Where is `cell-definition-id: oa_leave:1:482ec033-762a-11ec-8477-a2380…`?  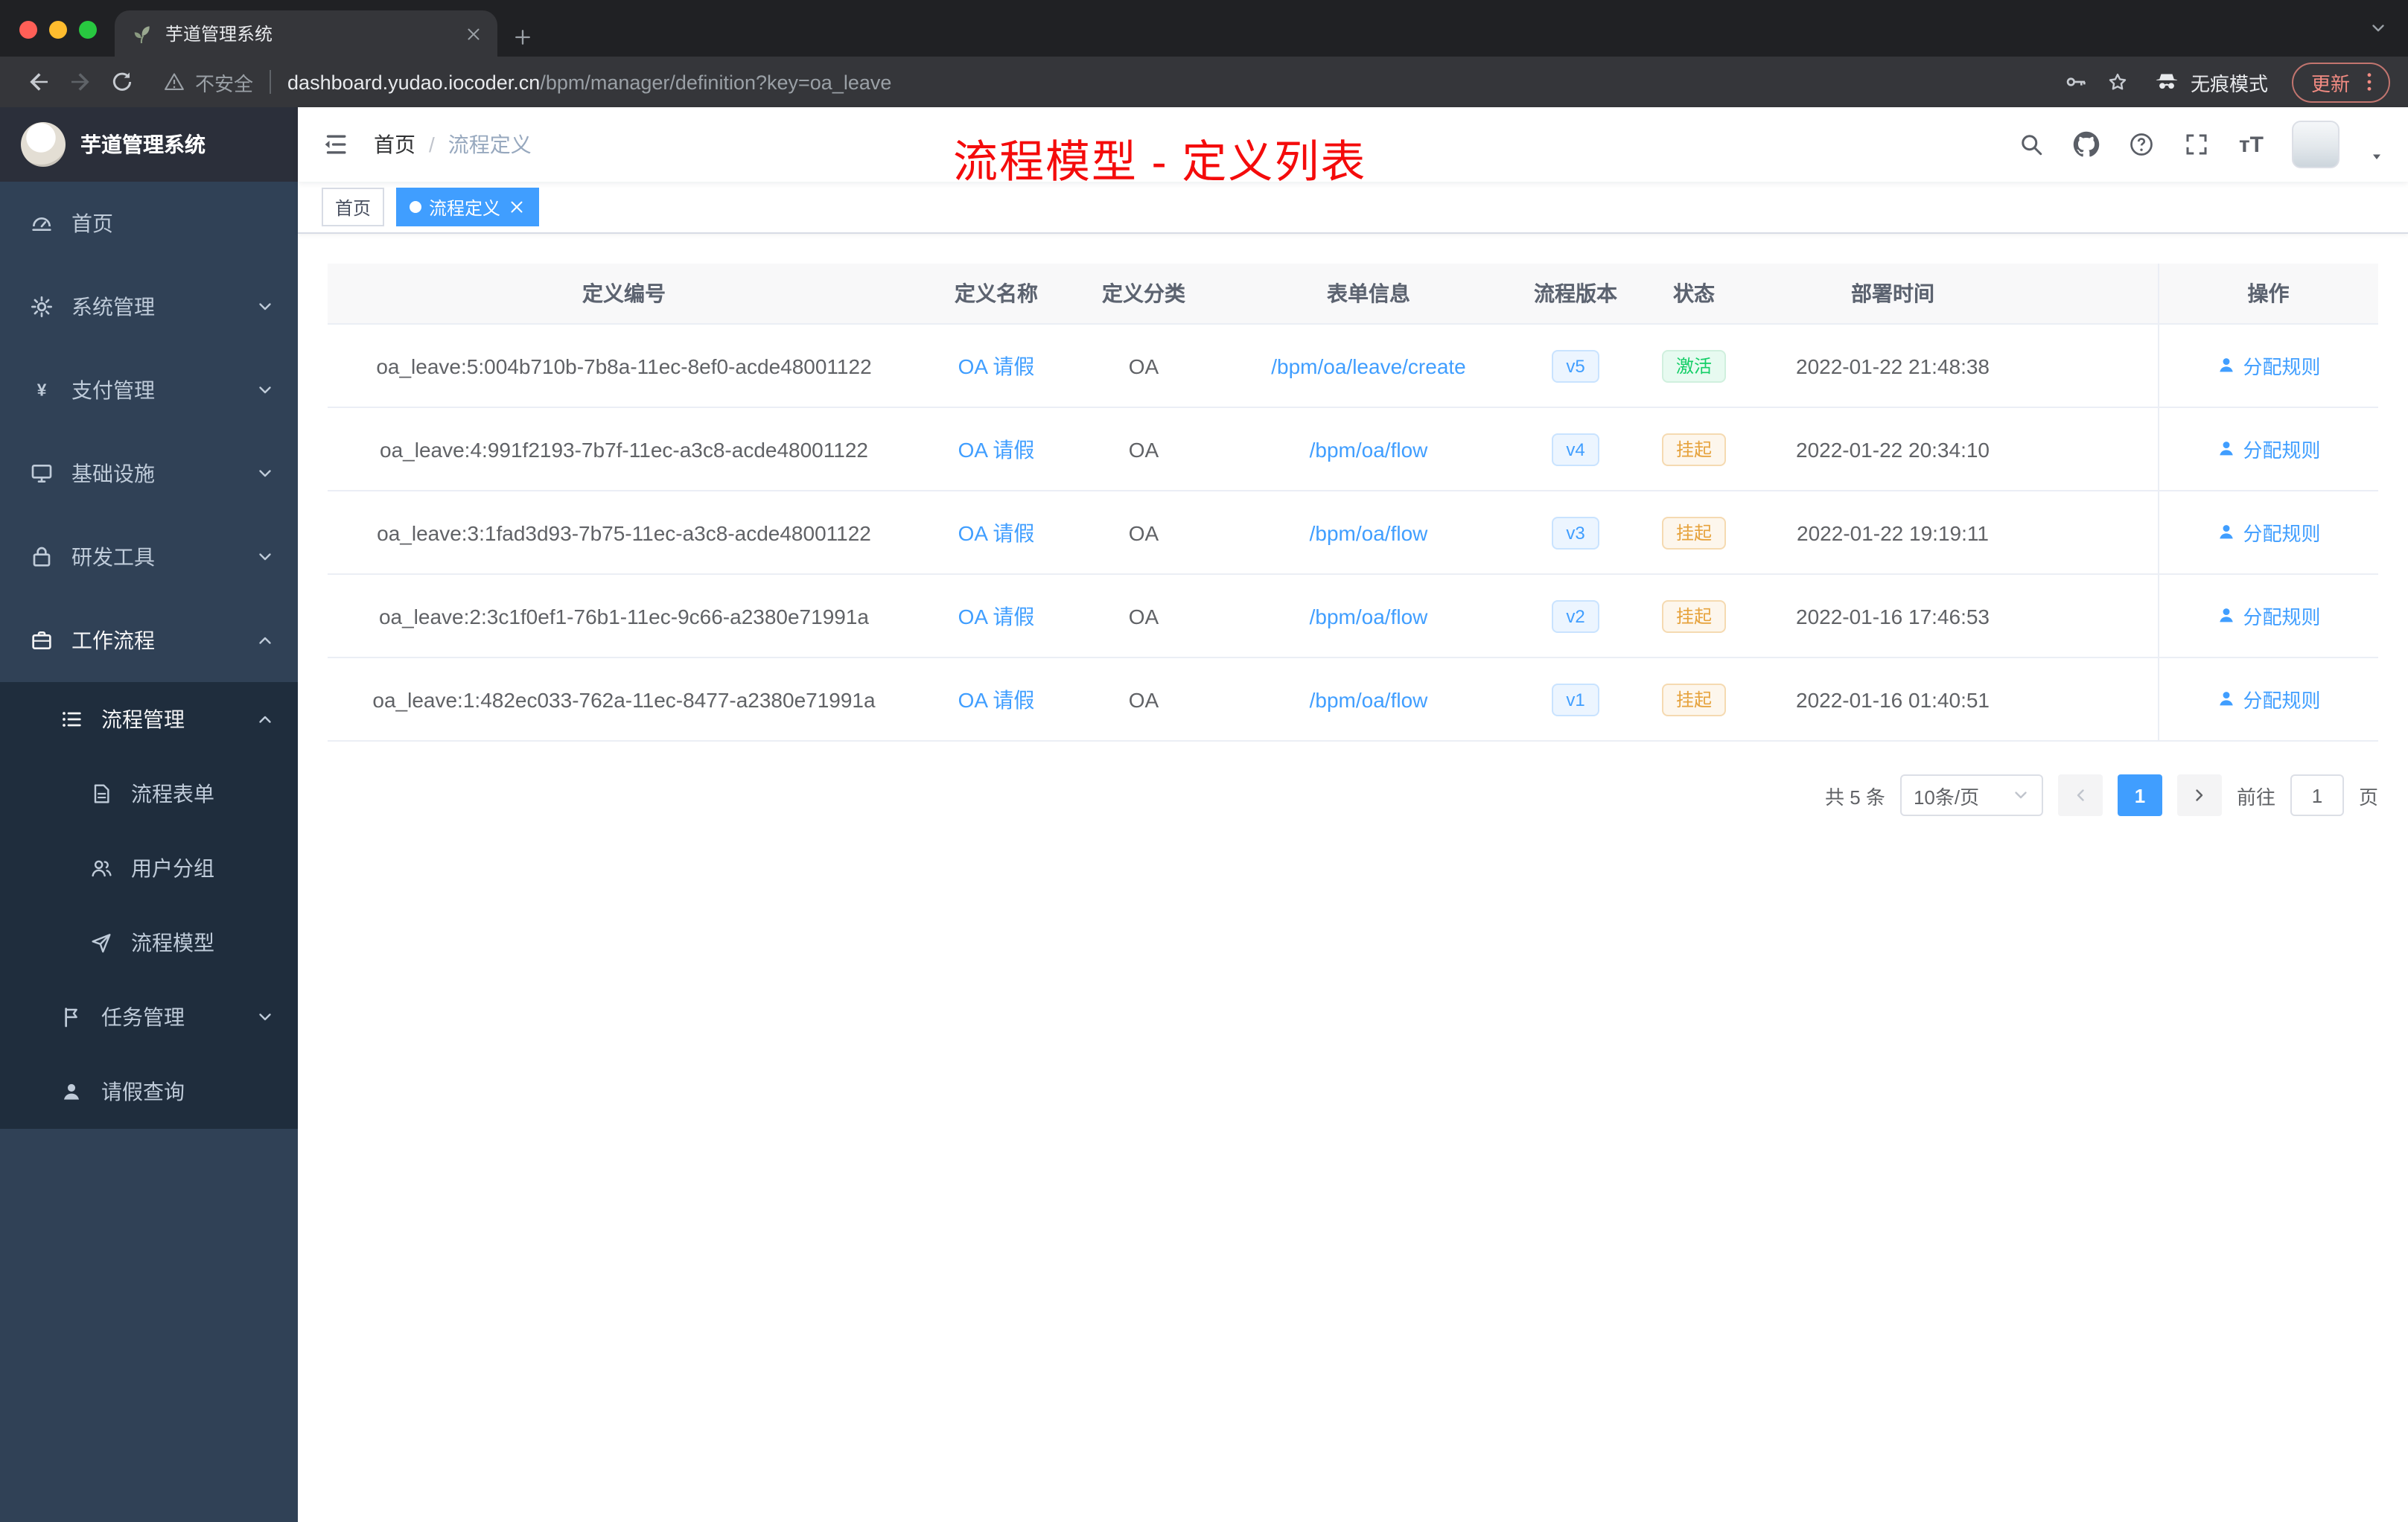
cell-definition-id: oa_leave:1:482ec033-762a-11ec-8477-a2380… is located at coordinates (624, 699).